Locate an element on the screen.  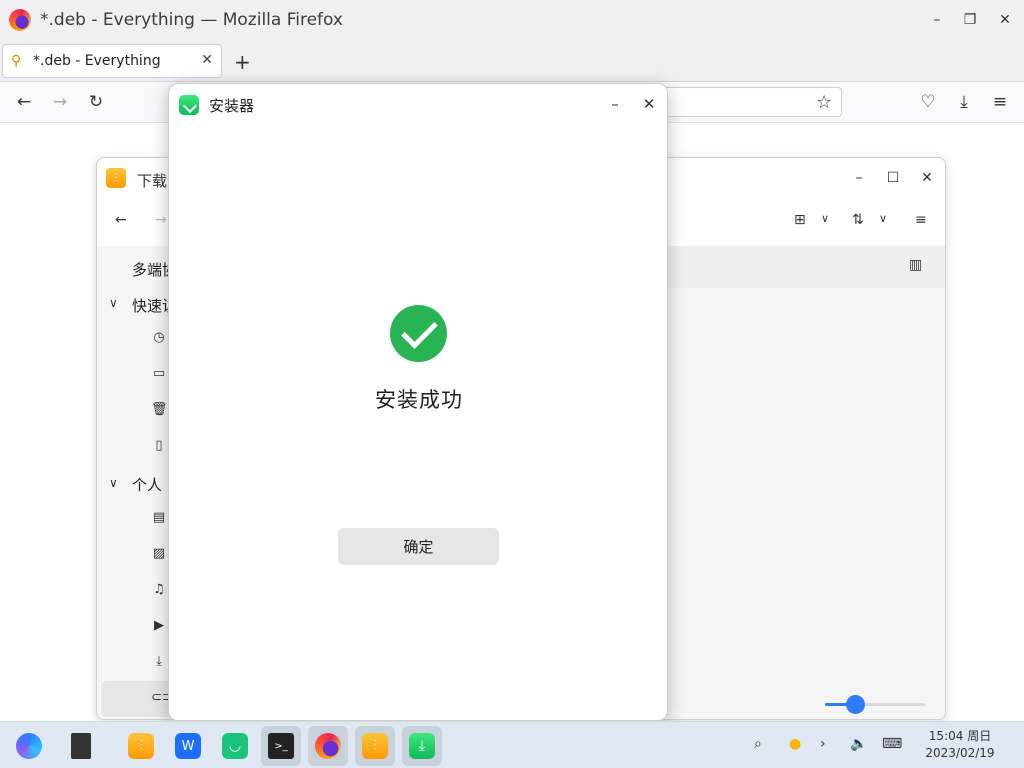
chat-icon: ◡ is located at coordinates (235, 746).